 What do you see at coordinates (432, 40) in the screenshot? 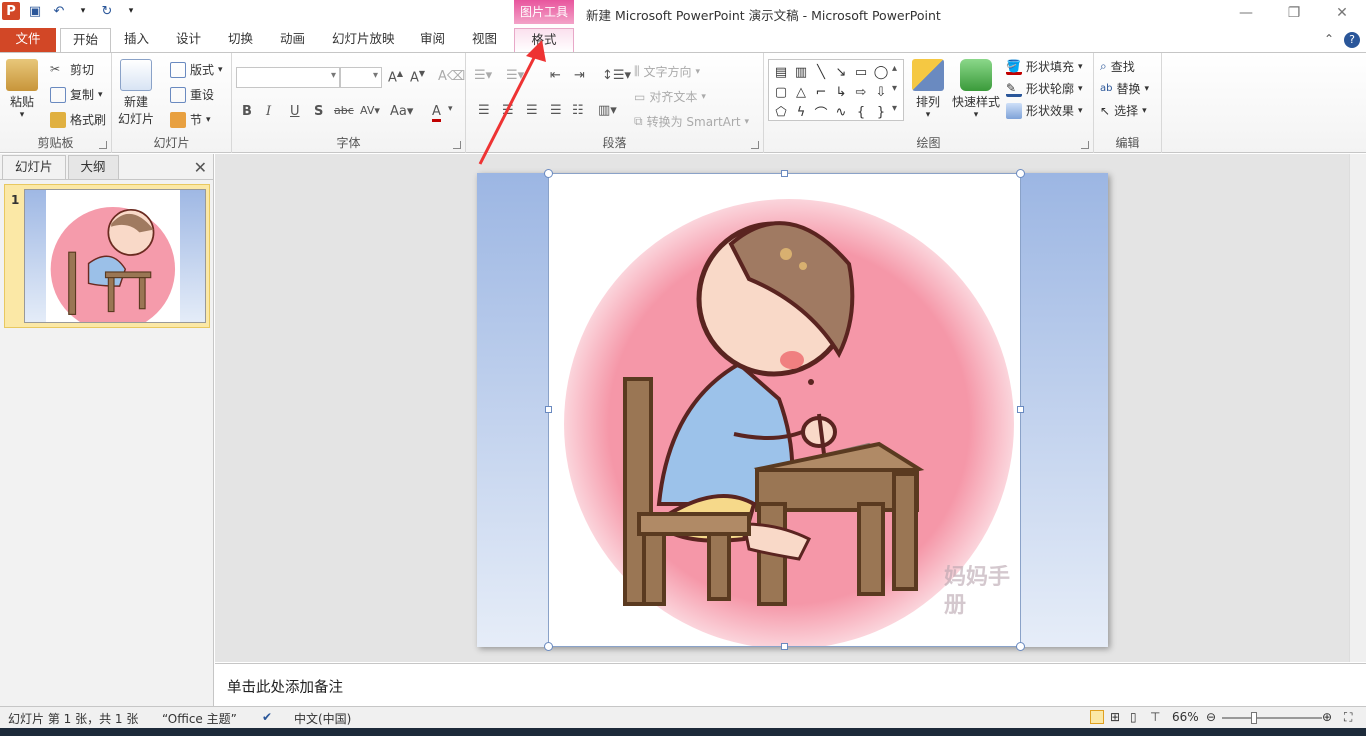
I see `tab-review: 审阅` at bounding box center [432, 40].